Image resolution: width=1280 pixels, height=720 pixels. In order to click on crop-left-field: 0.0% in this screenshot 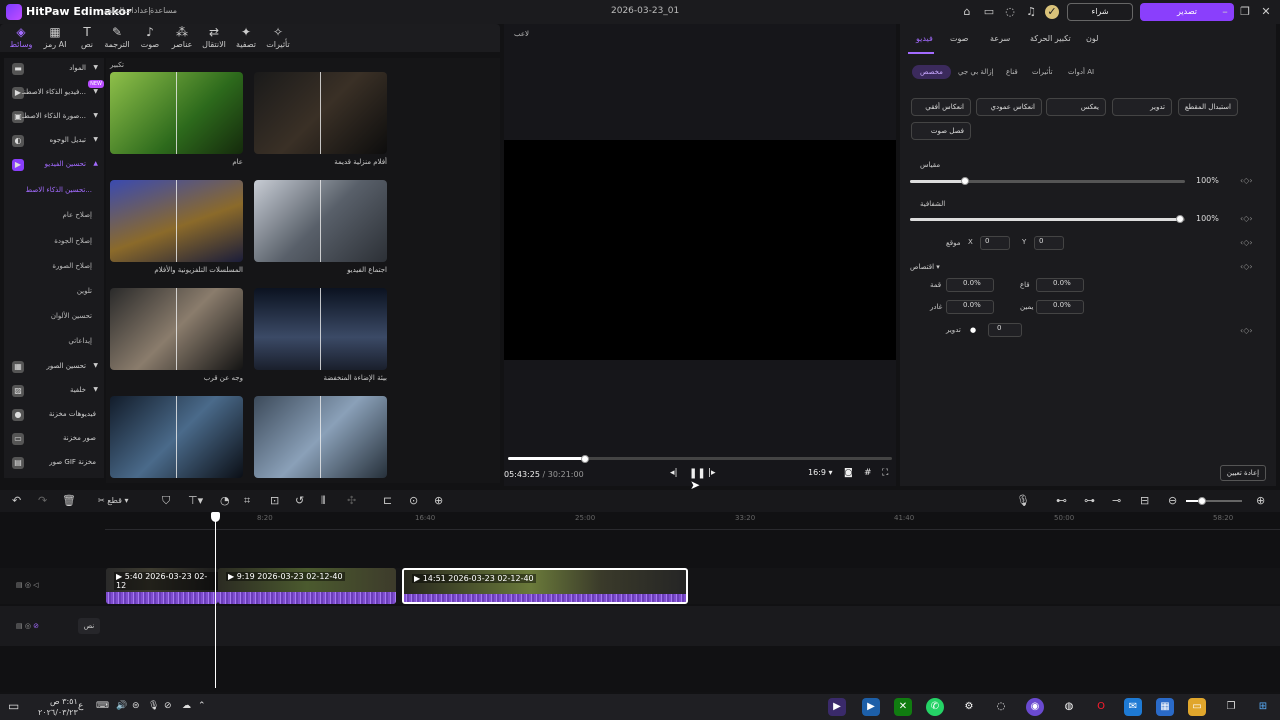, I will do `click(970, 307)`.